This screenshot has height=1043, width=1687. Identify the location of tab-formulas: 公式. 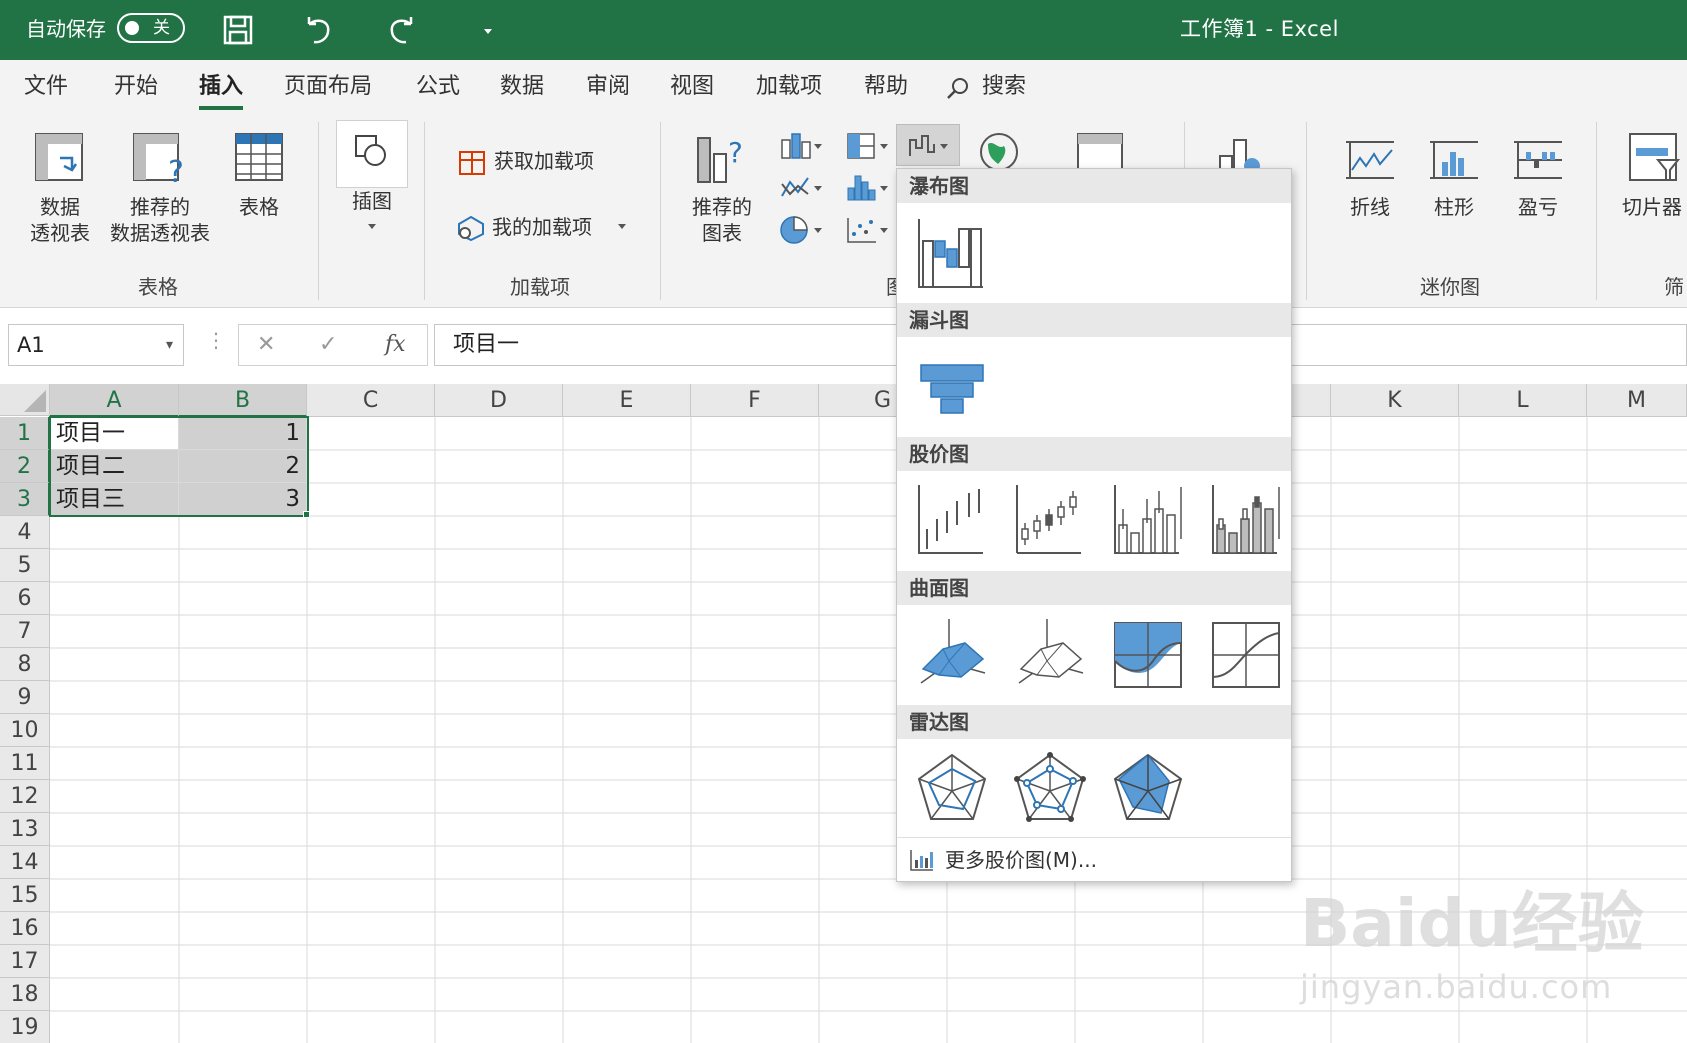
(438, 87).